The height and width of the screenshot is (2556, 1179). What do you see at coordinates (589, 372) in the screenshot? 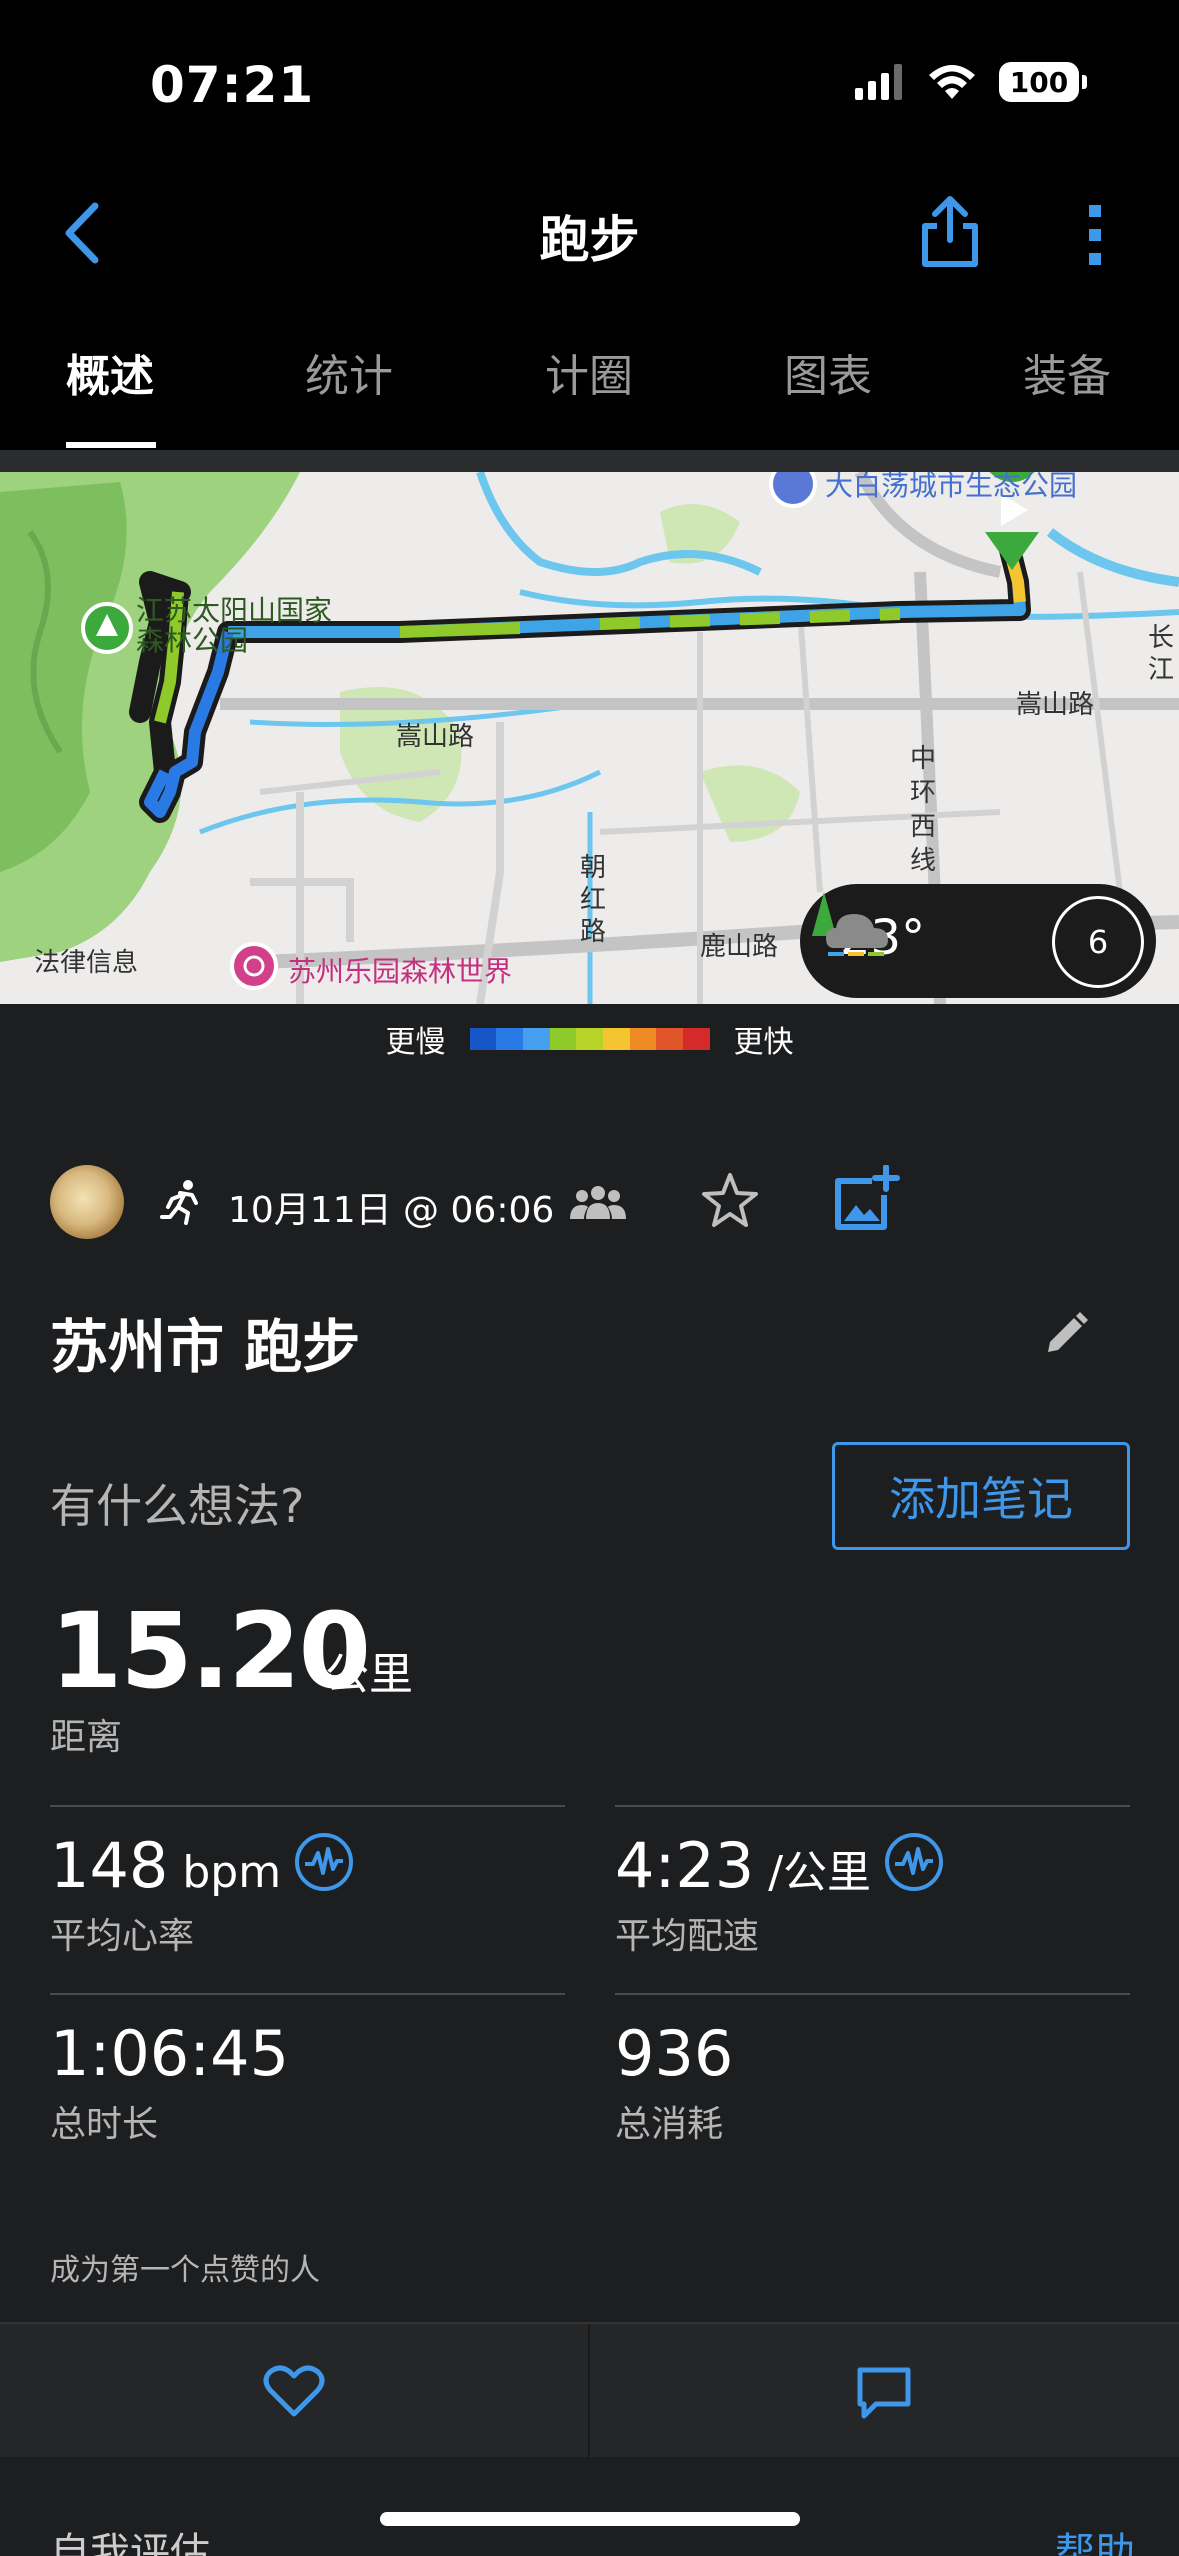
I see `tab-laps: 计圈` at bounding box center [589, 372].